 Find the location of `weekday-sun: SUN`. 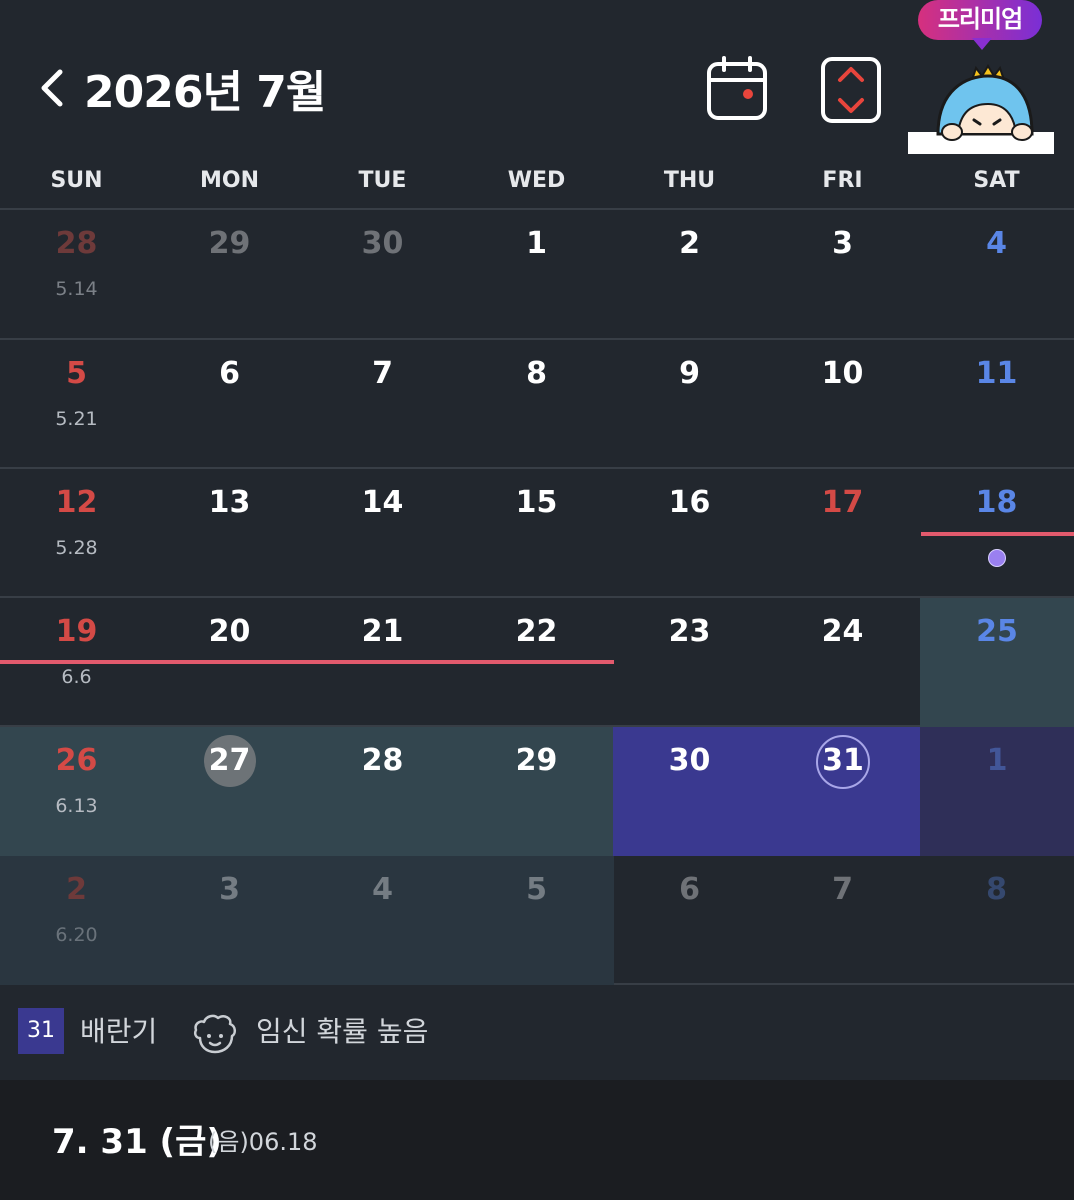

weekday-sun: SUN is located at coordinates (76, 180).